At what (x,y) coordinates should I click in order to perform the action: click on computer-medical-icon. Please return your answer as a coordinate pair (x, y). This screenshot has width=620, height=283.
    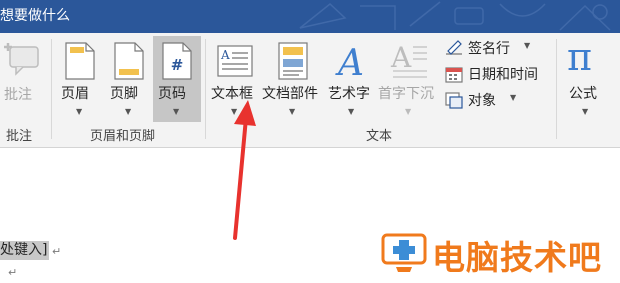
    Looking at the image, I should click on (404, 252).